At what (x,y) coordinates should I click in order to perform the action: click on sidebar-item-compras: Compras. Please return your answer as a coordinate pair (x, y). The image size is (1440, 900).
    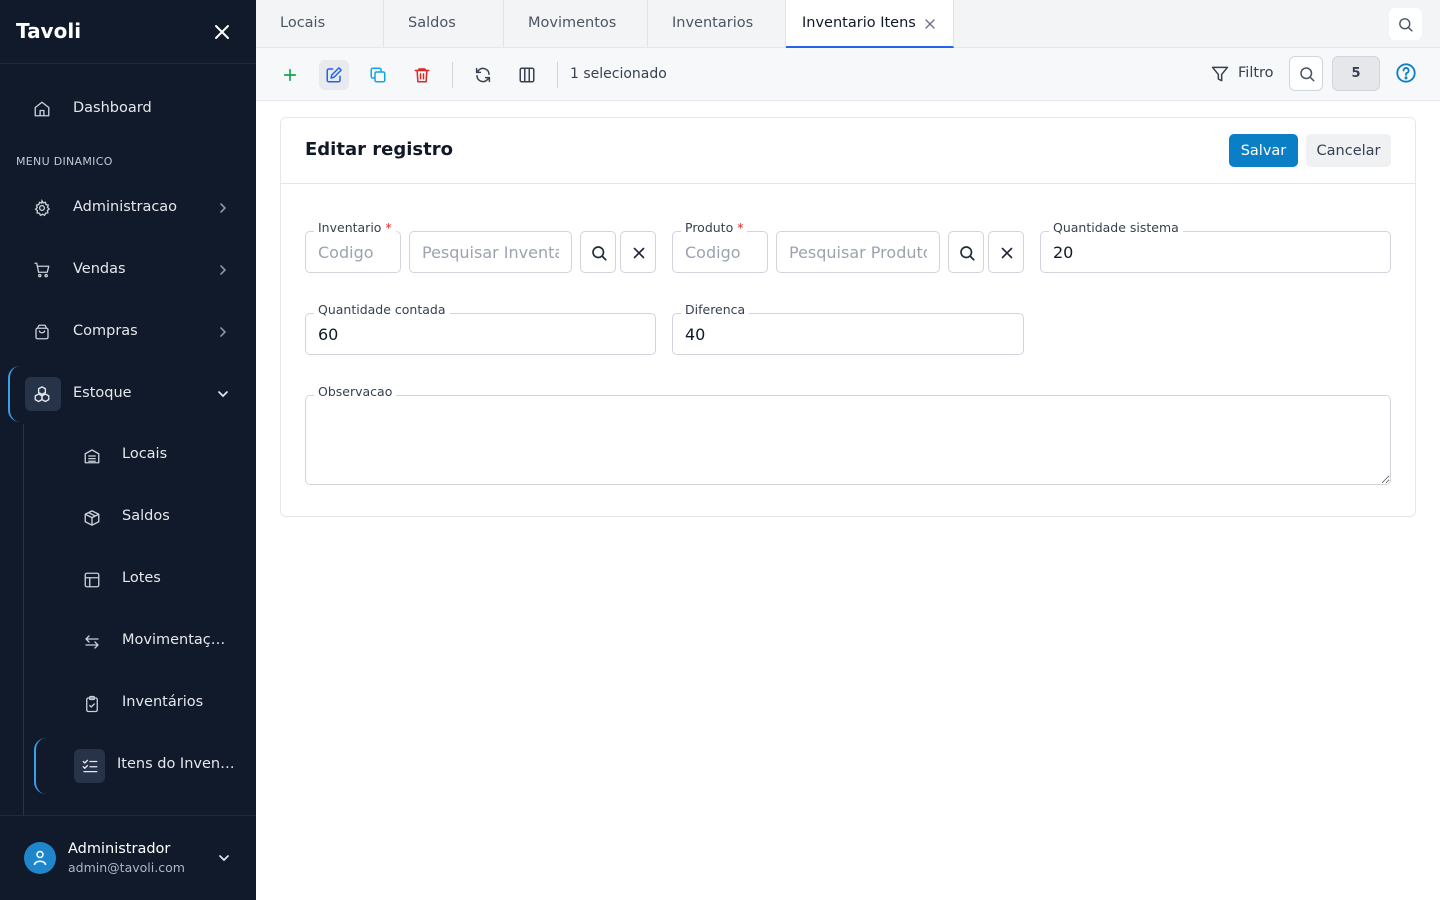
    Looking at the image, I should click on (132, 332).